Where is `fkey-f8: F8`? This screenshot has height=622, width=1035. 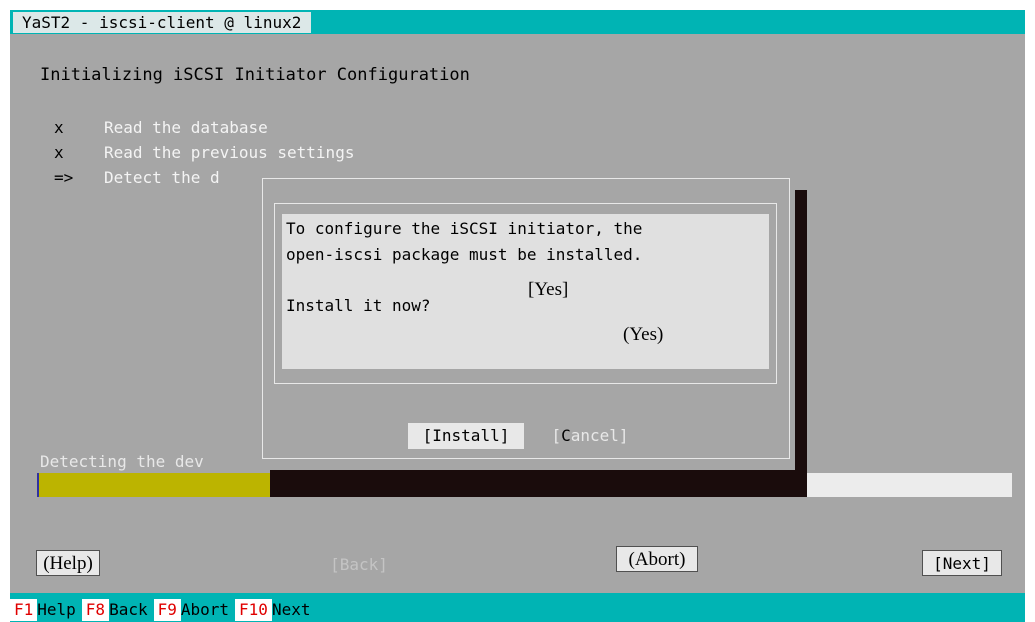
fkey-f8: F8 is located at coordinates (95, 610).